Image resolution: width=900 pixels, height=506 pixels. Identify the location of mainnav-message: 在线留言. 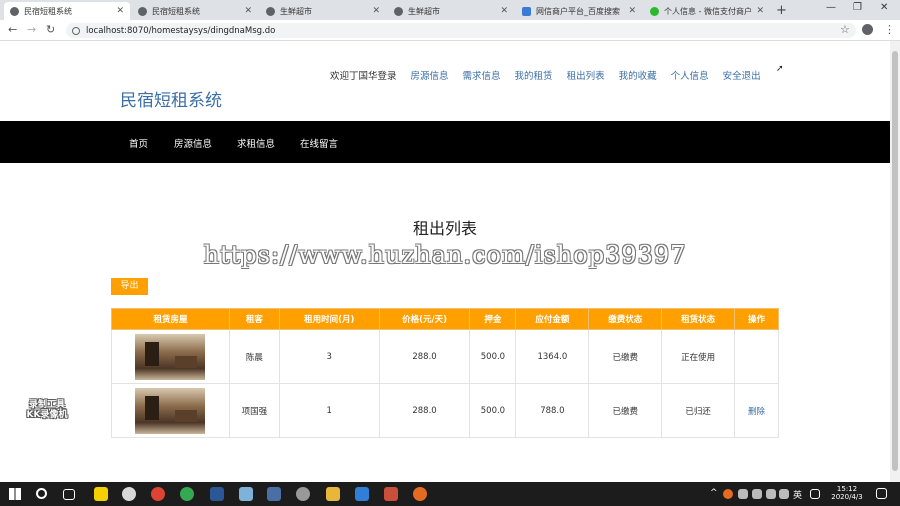
(319, 143).